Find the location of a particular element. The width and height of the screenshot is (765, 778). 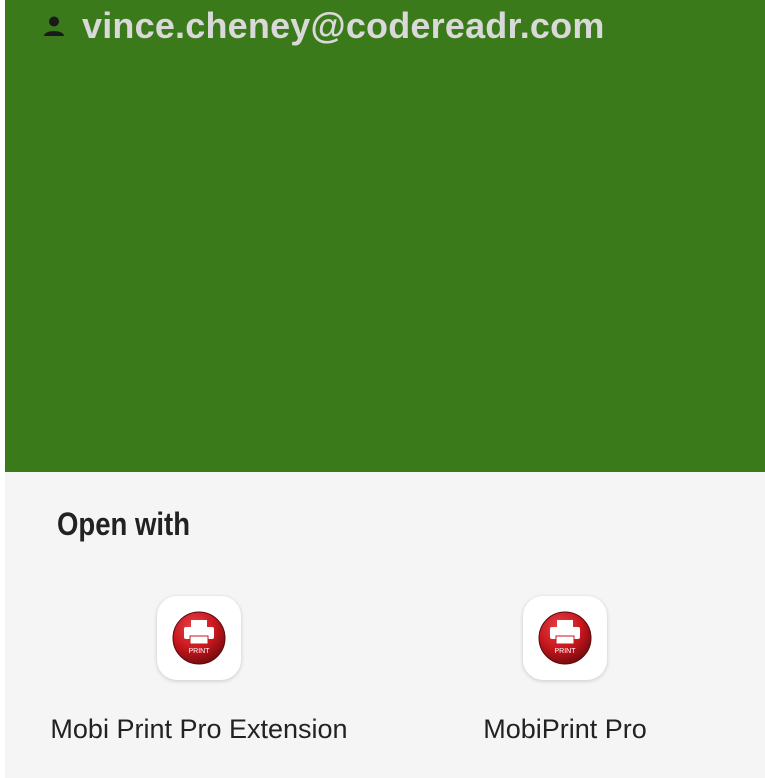

app-label: Mobi Print Pro Extension is located at coordinates (199, 729).